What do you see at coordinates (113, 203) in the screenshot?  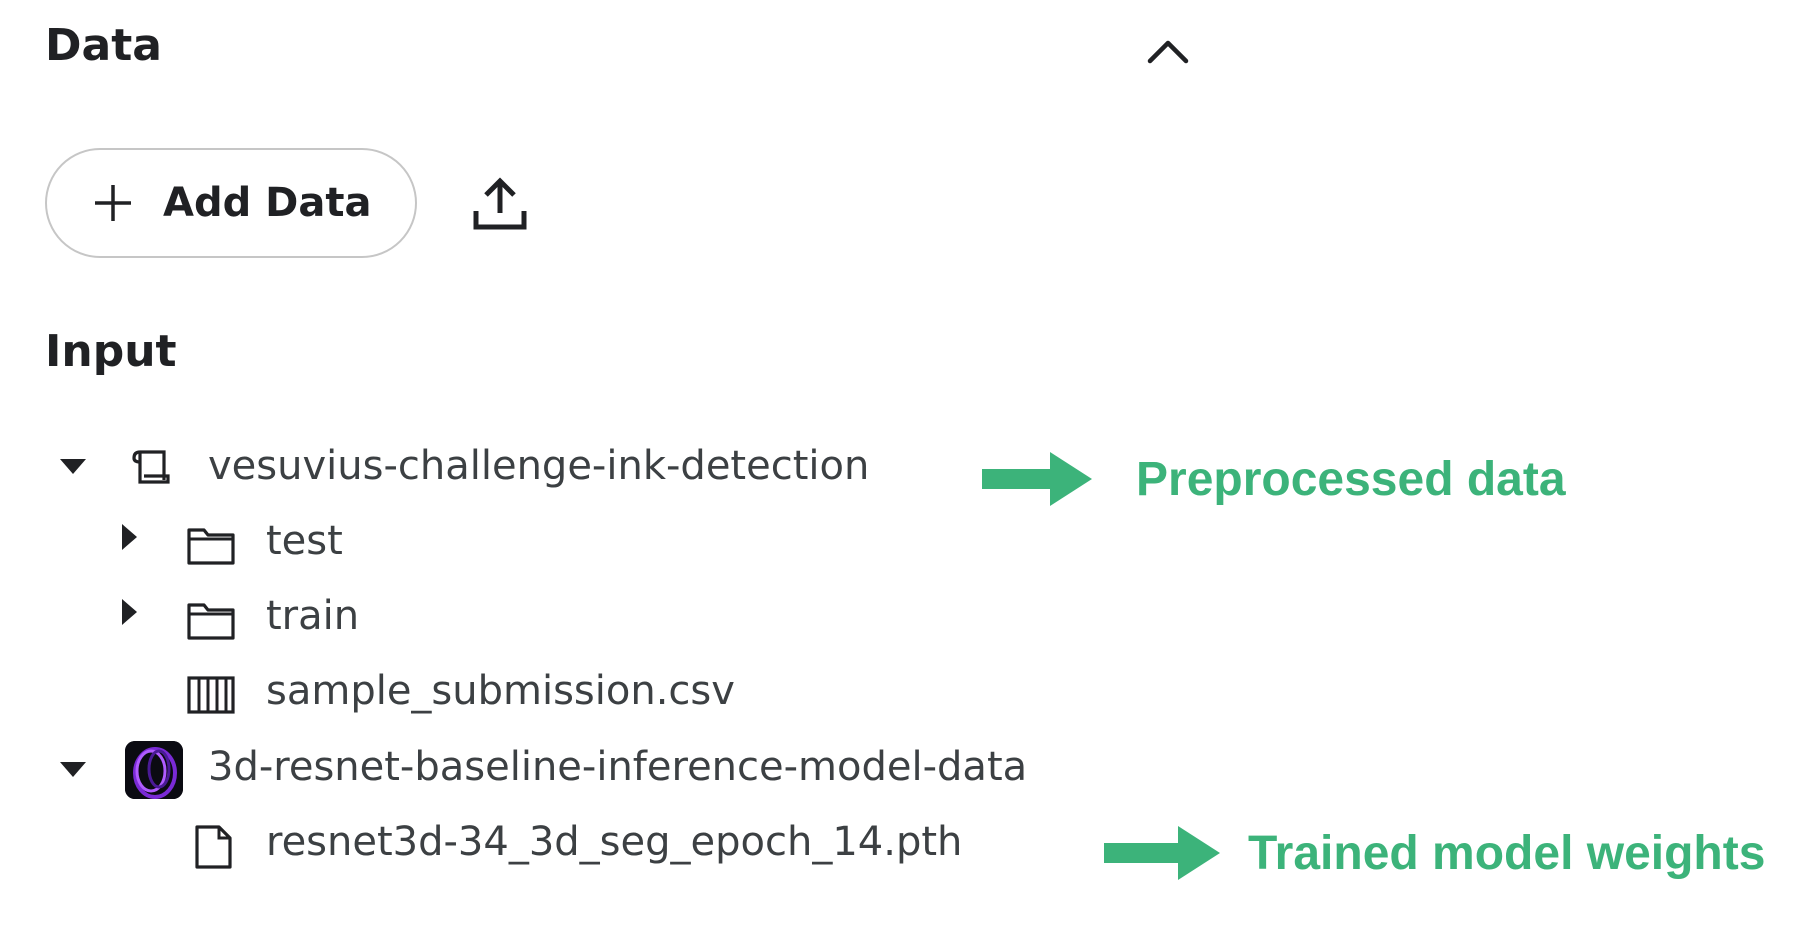 I see `plus-icon` at bounding box center [113, 203].